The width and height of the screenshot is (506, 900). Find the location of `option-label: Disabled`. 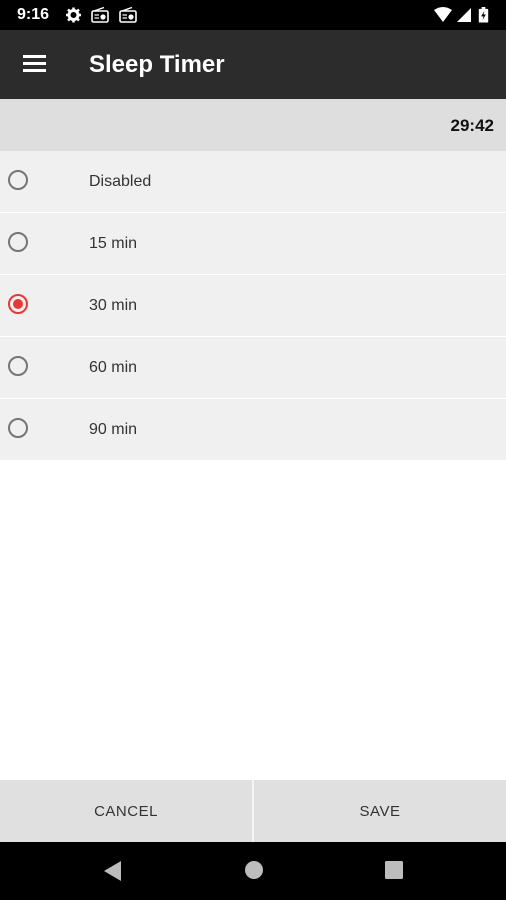

option-label: Disabled is located at coordinates (120, 181).